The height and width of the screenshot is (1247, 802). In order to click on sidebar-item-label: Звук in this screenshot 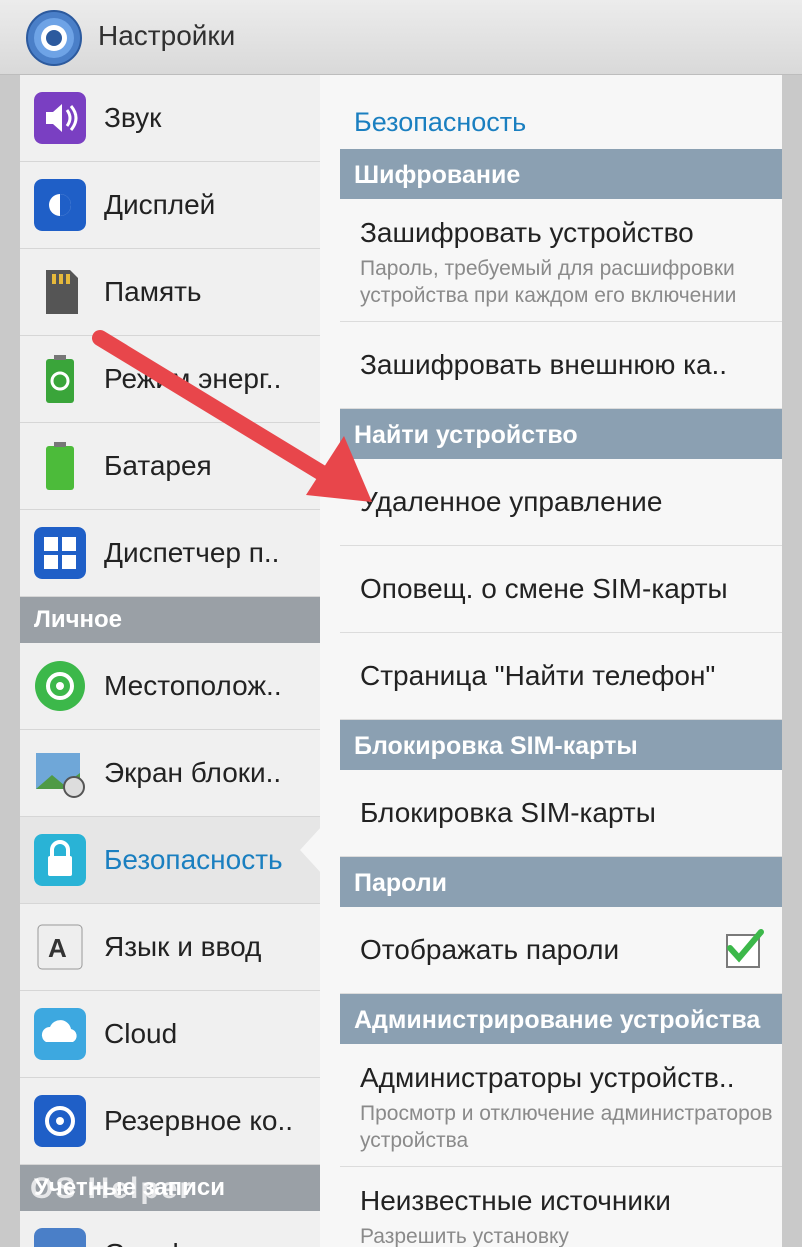, I will do `click(133, 117)`.